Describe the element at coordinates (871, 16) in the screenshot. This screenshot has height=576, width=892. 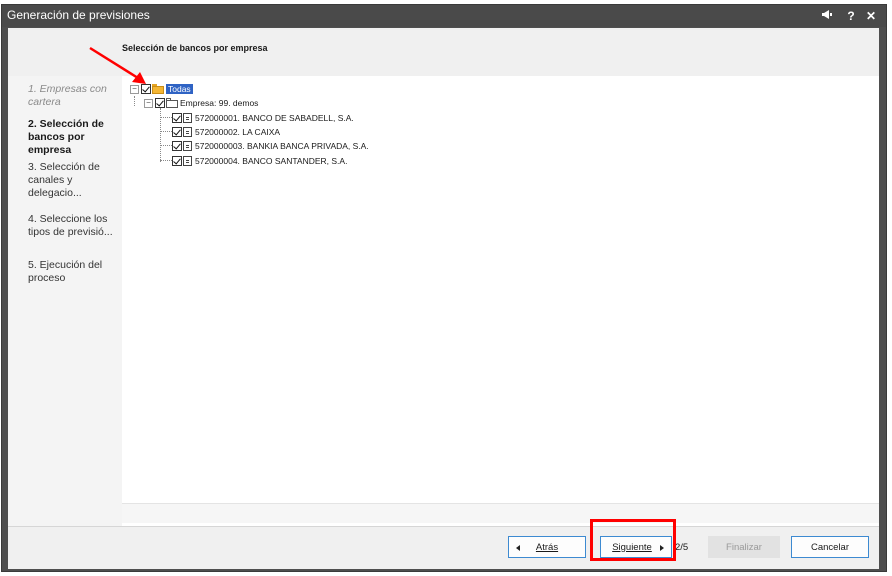
I see `close-button: ✕` at that location.